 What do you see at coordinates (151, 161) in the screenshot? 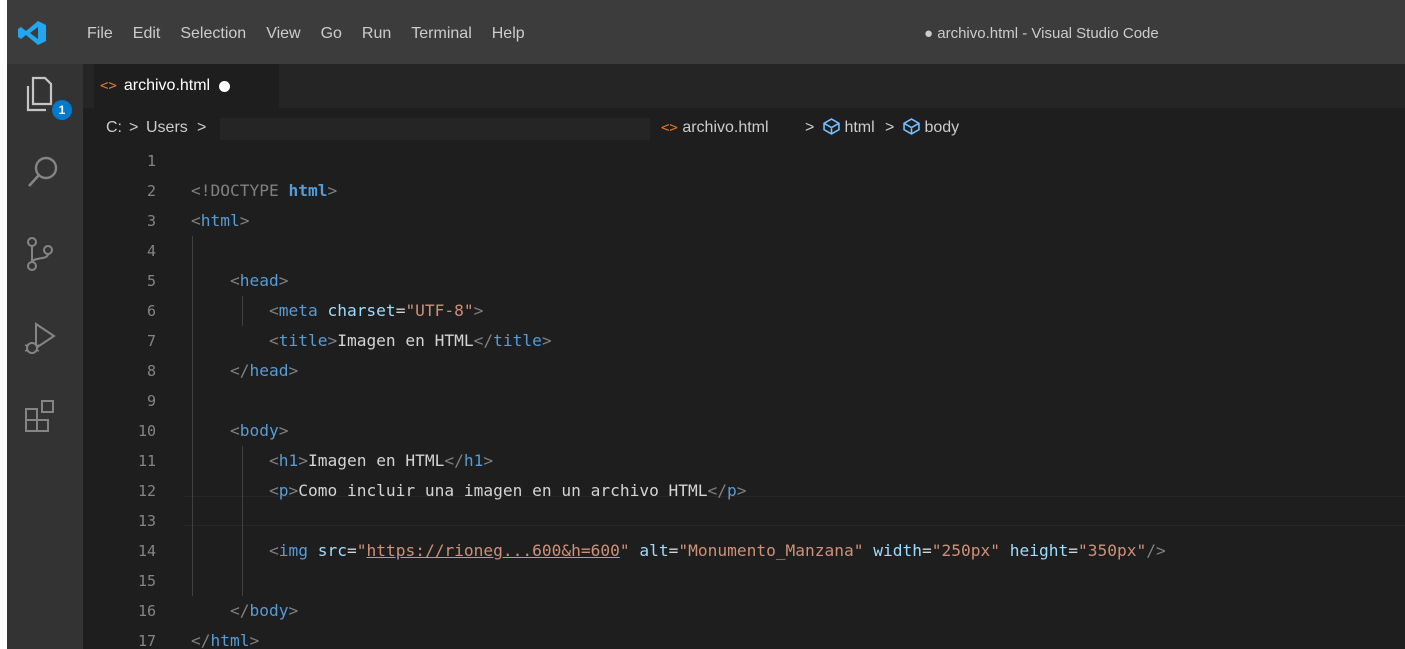
I see `line-number: 1` at bounding box center [151, 161].